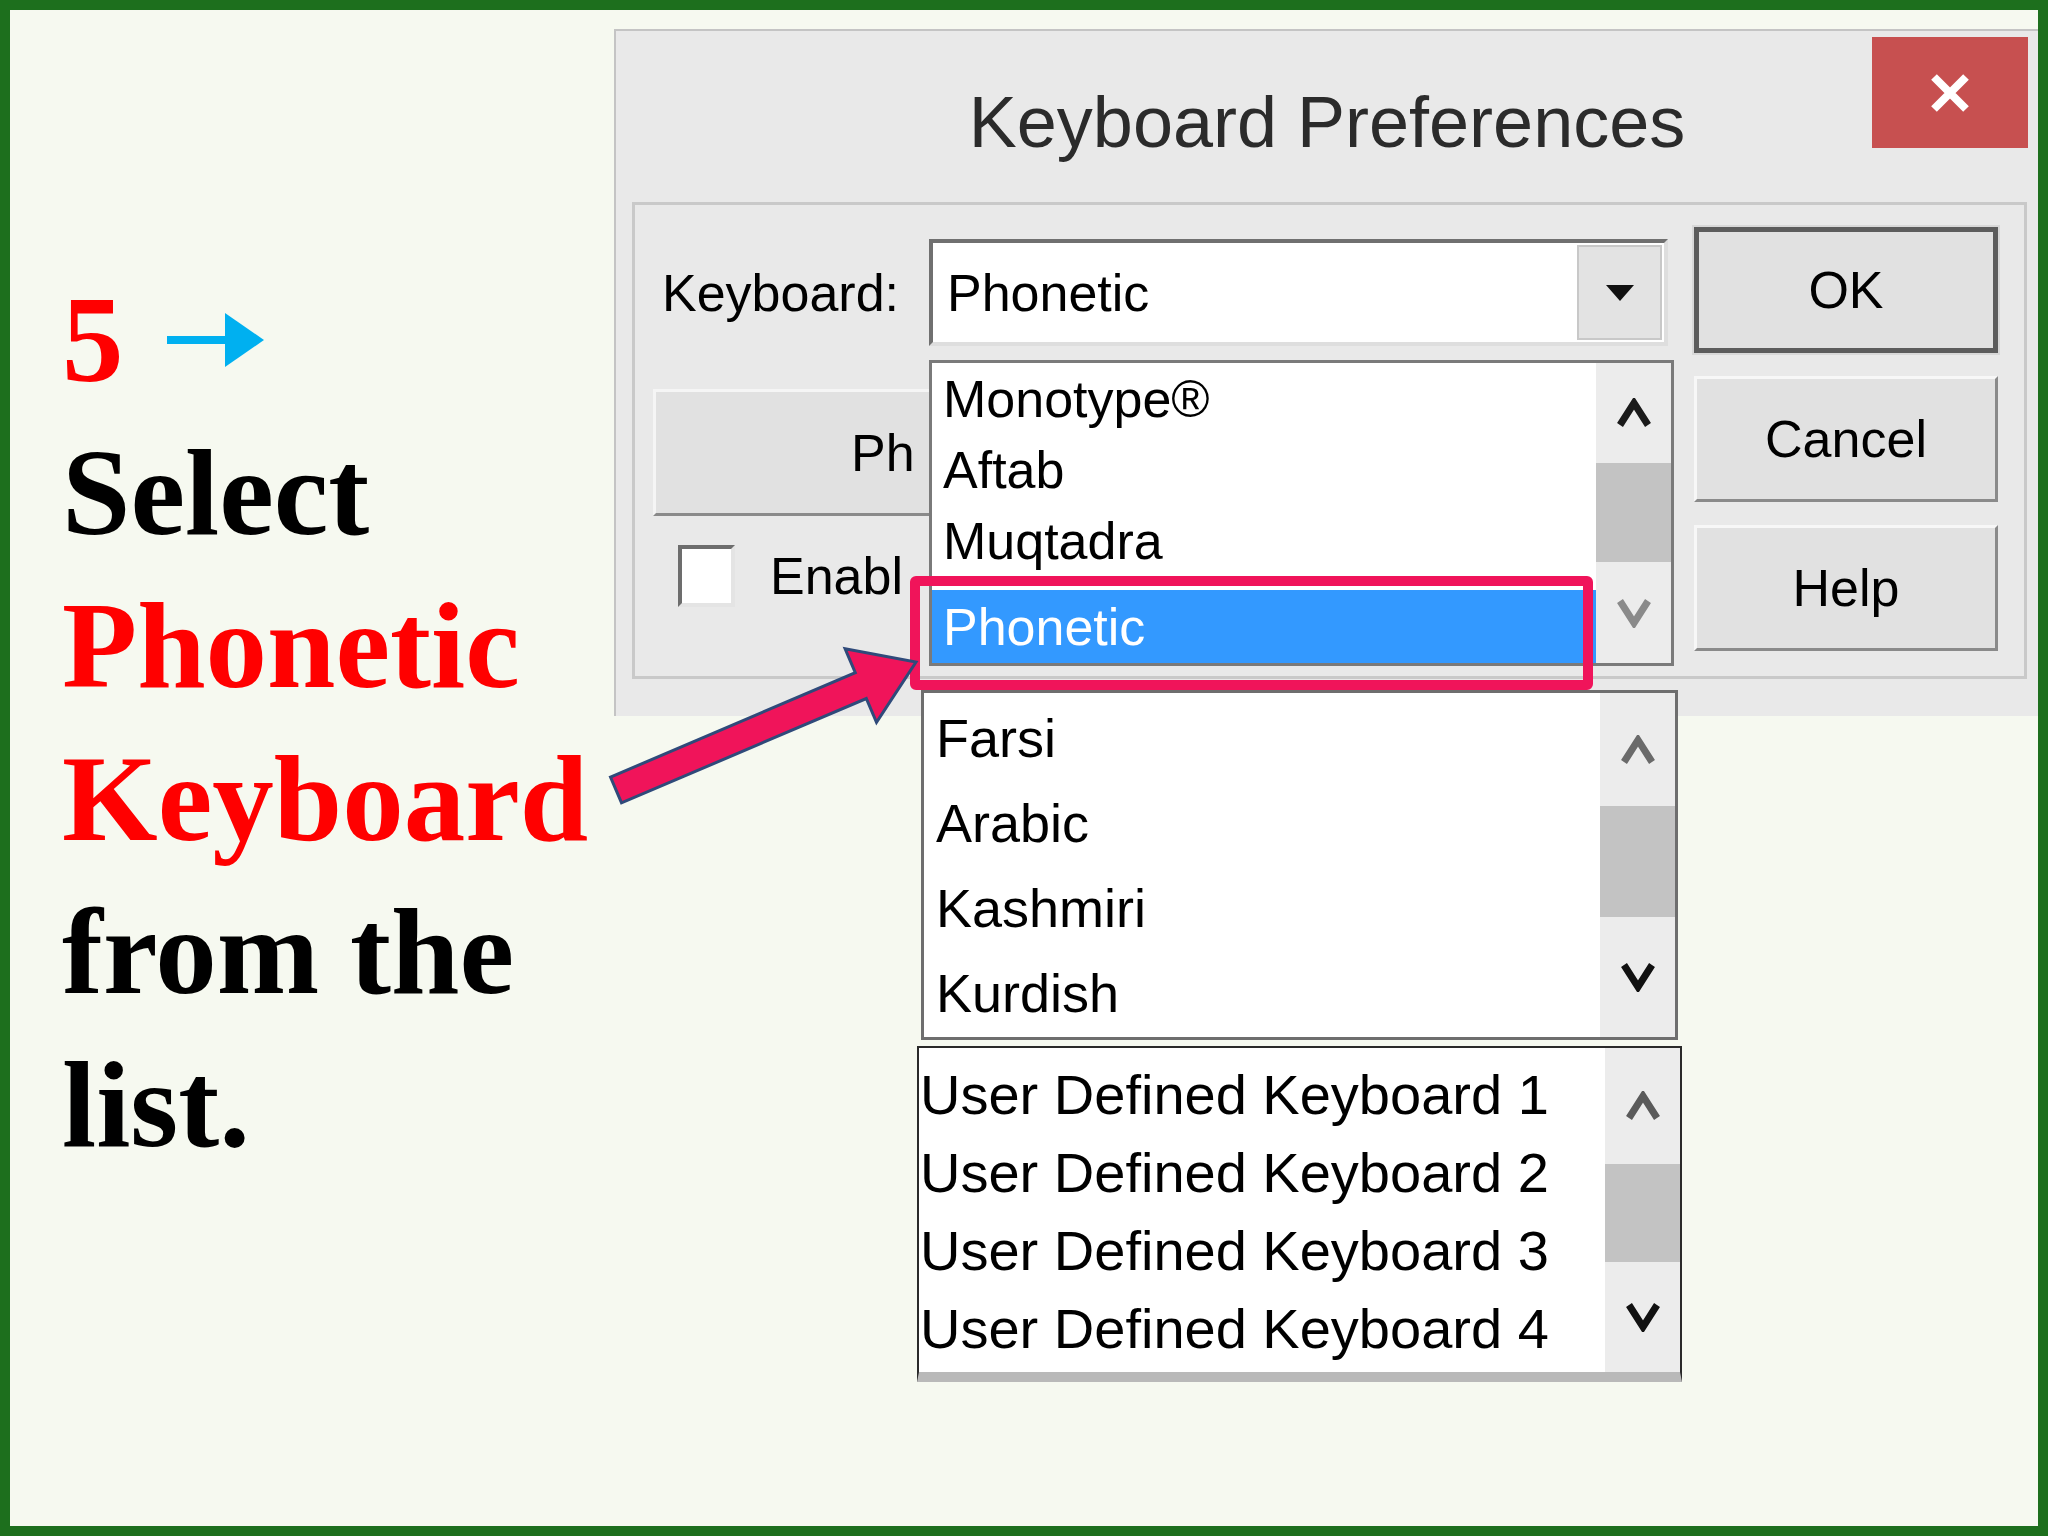  What do you see at coordinates (1298, 292) in the screenshot?
I see `keyboard-combo-box: Phonetic` at bounding box center [1298, 292].